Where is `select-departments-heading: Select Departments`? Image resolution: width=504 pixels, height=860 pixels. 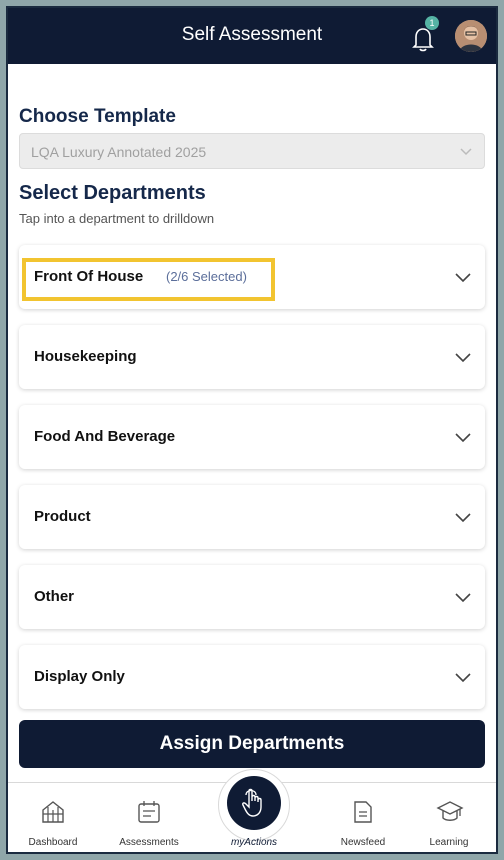
select-departments-heading: Select Departments is located at coordinates (112, 193).